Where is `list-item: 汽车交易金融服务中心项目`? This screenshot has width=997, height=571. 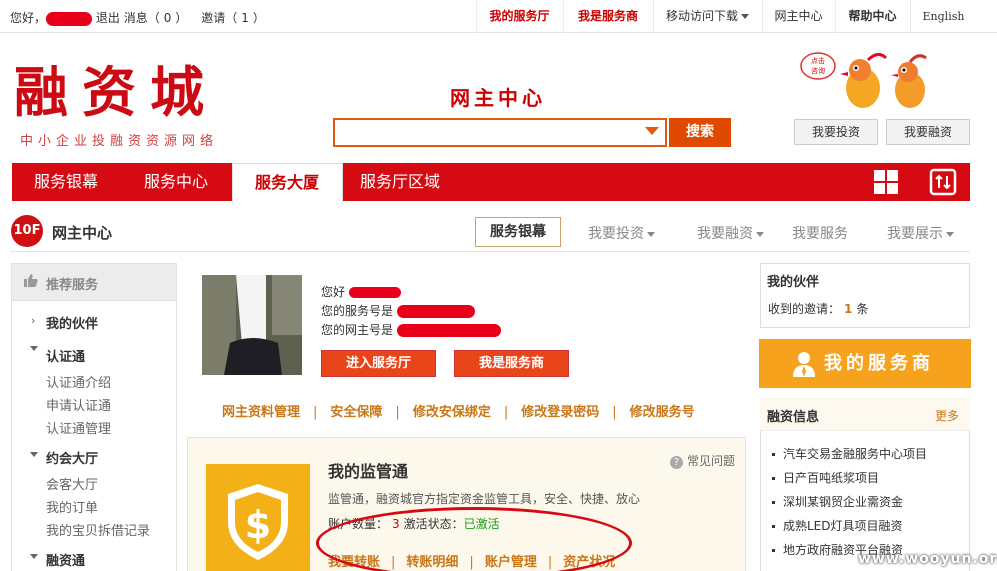
list-item: 汽车交易金融服务中心项目 is located at coordinates (849, 453).